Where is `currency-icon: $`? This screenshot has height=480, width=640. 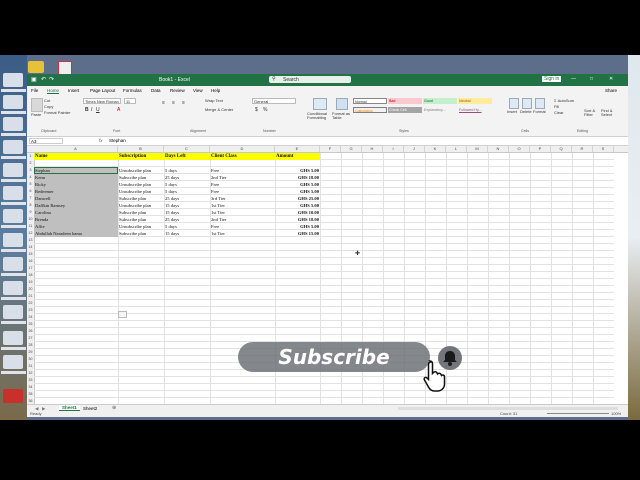
currency-icon: $ is located at coordinates (256, 110).